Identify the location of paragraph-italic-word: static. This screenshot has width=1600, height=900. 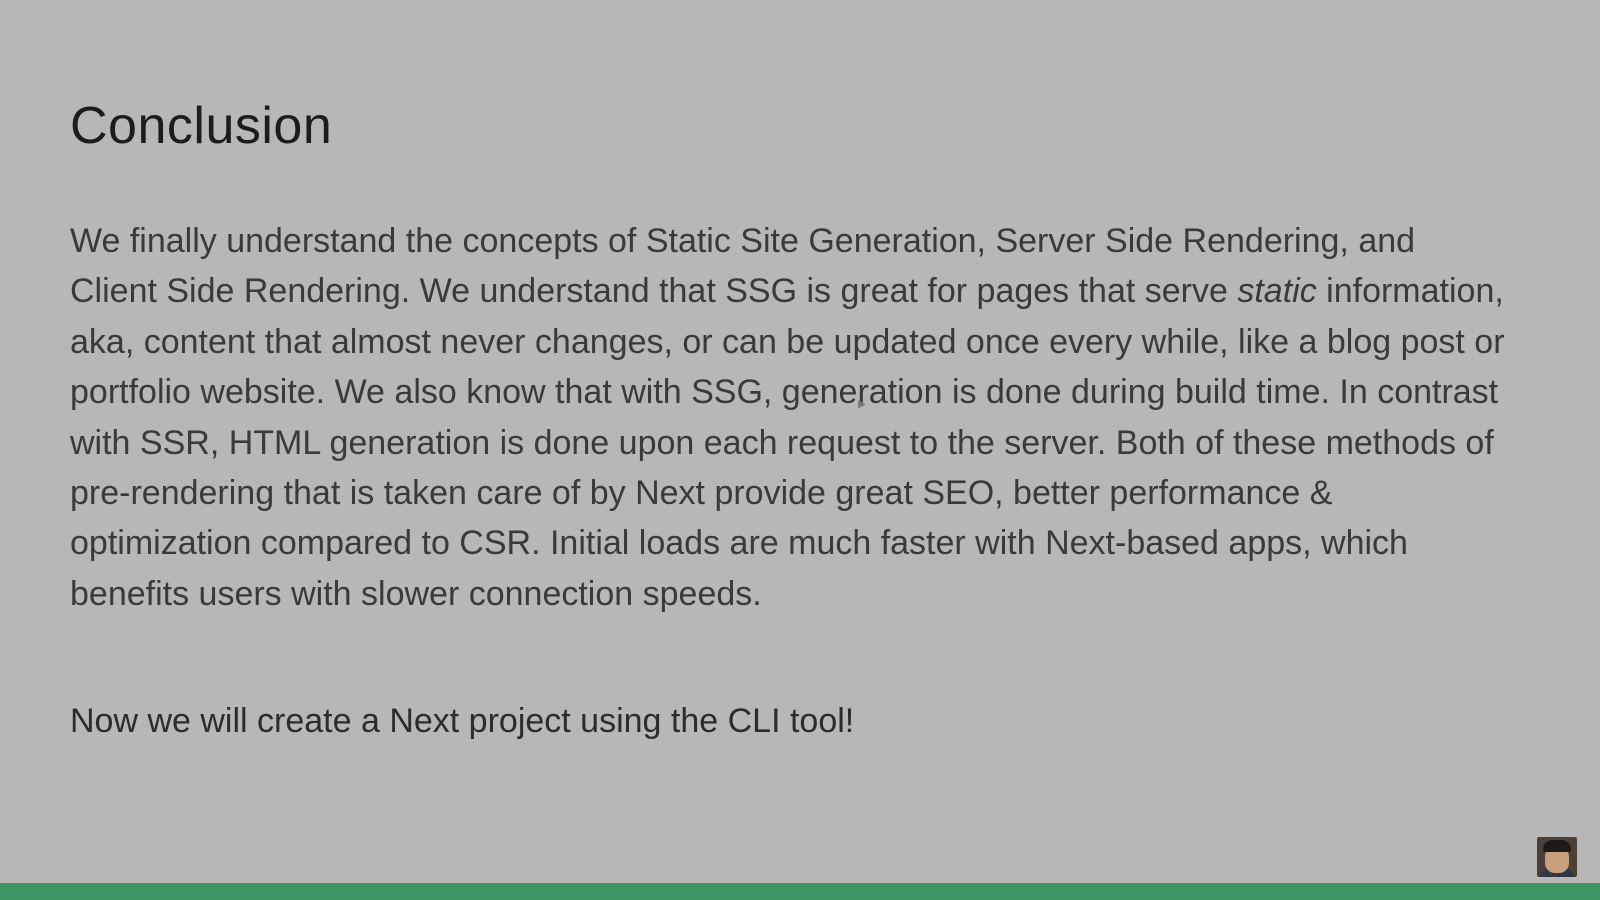
(1277, 291).